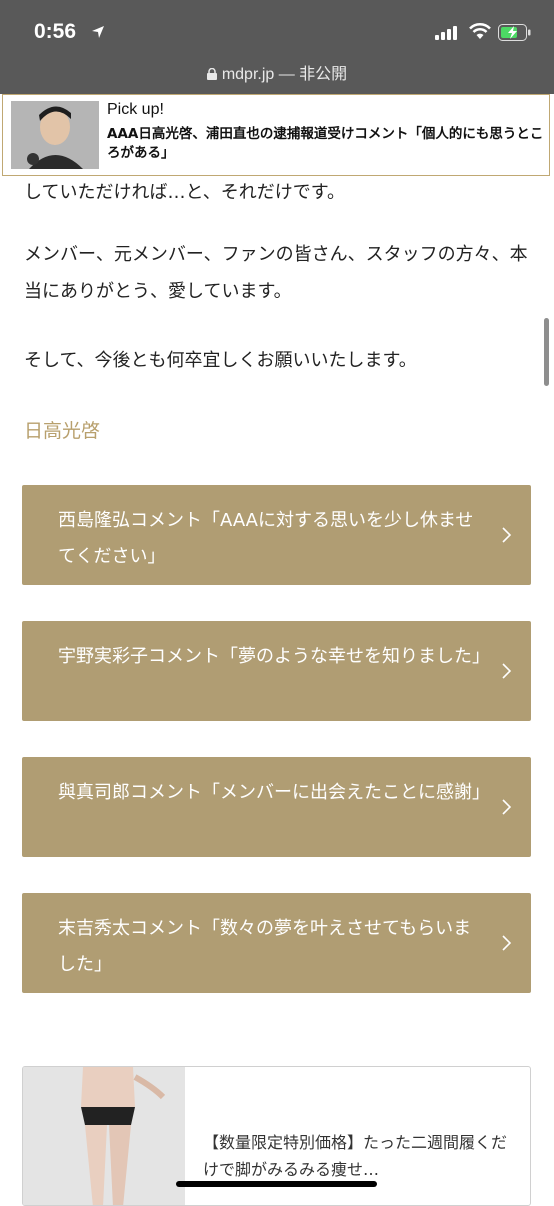 The image size is (554, 1206). I want to click on related-link-button: 西島隆弘コメント「AAAに対する思いを少し休ませてください」, so click(276, 535).